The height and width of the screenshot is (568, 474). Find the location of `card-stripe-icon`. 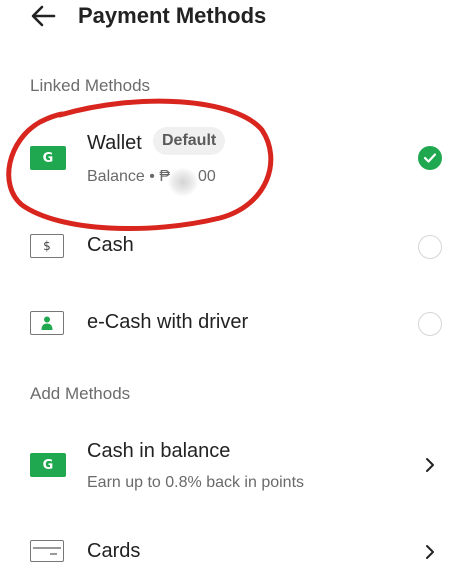

card-stripe-icon is located at coordinates (47, 551).